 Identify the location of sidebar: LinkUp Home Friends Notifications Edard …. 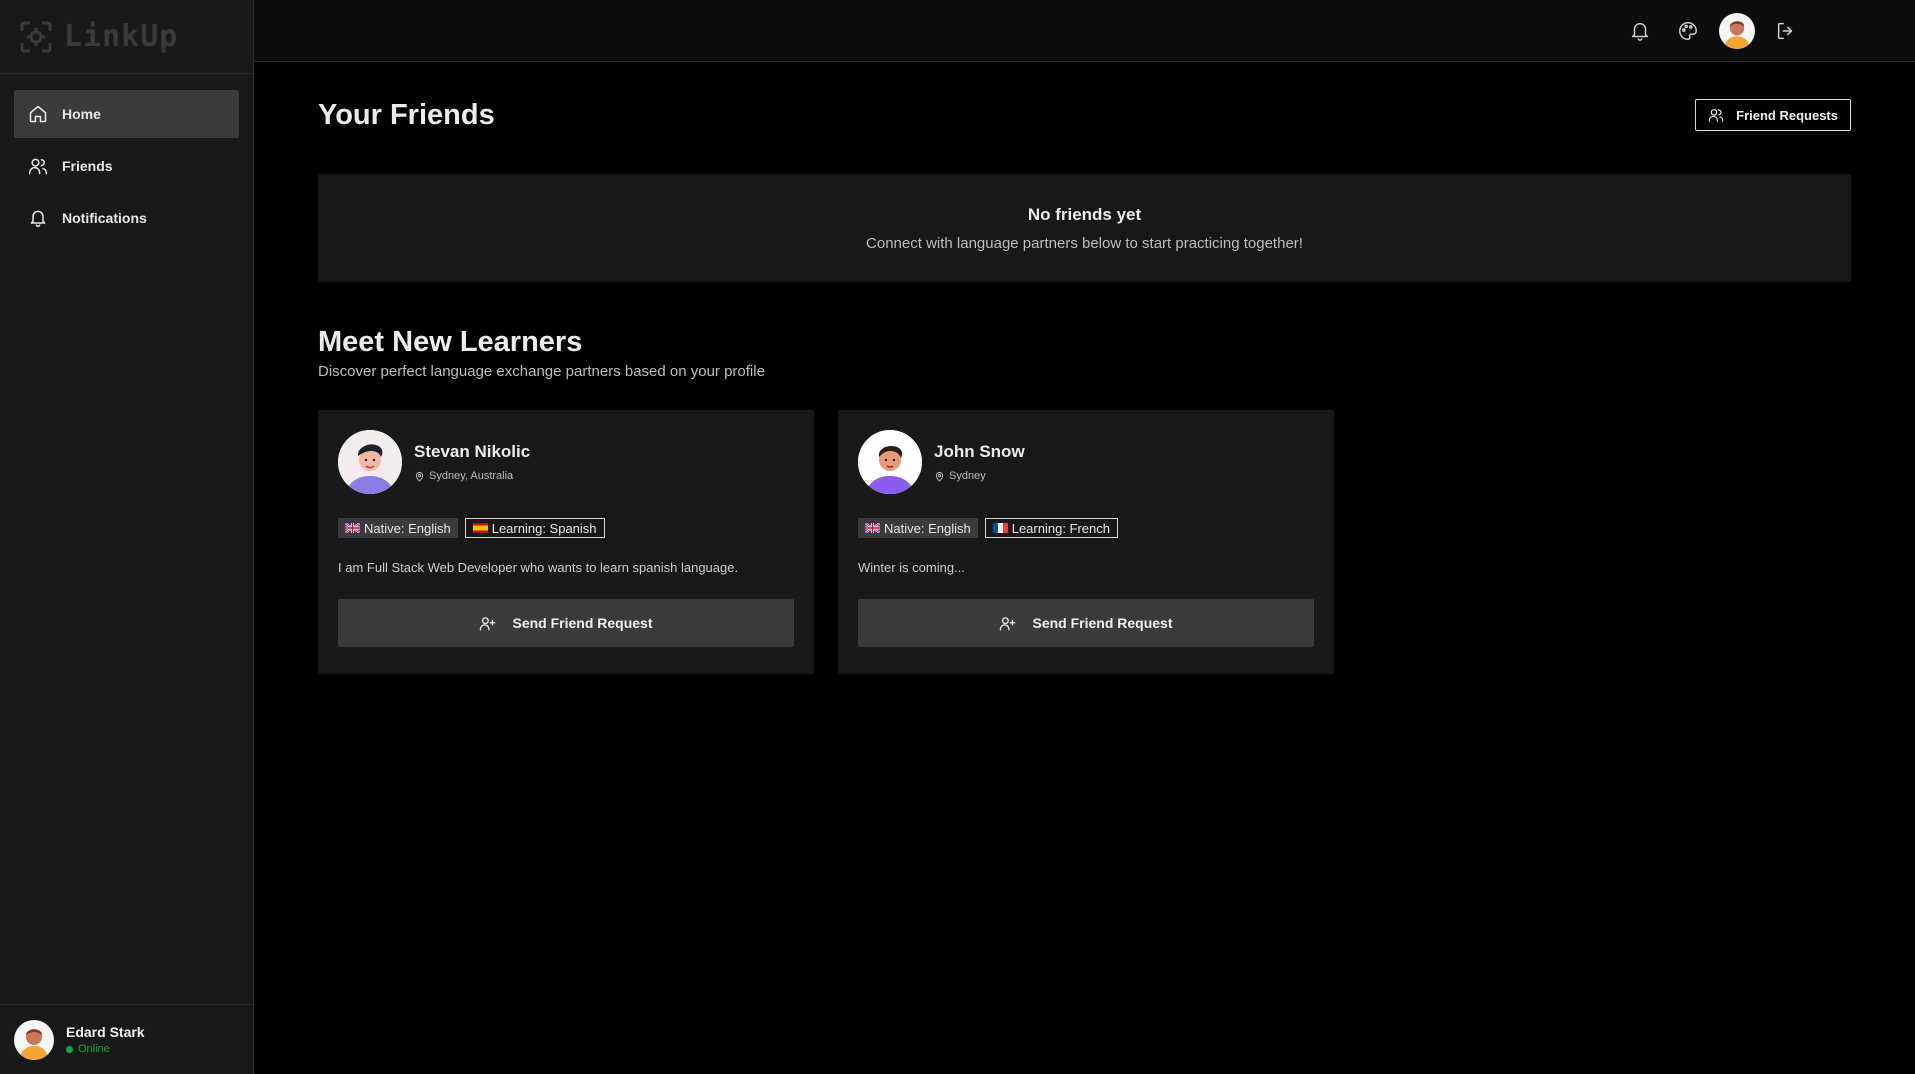
(127, 537).